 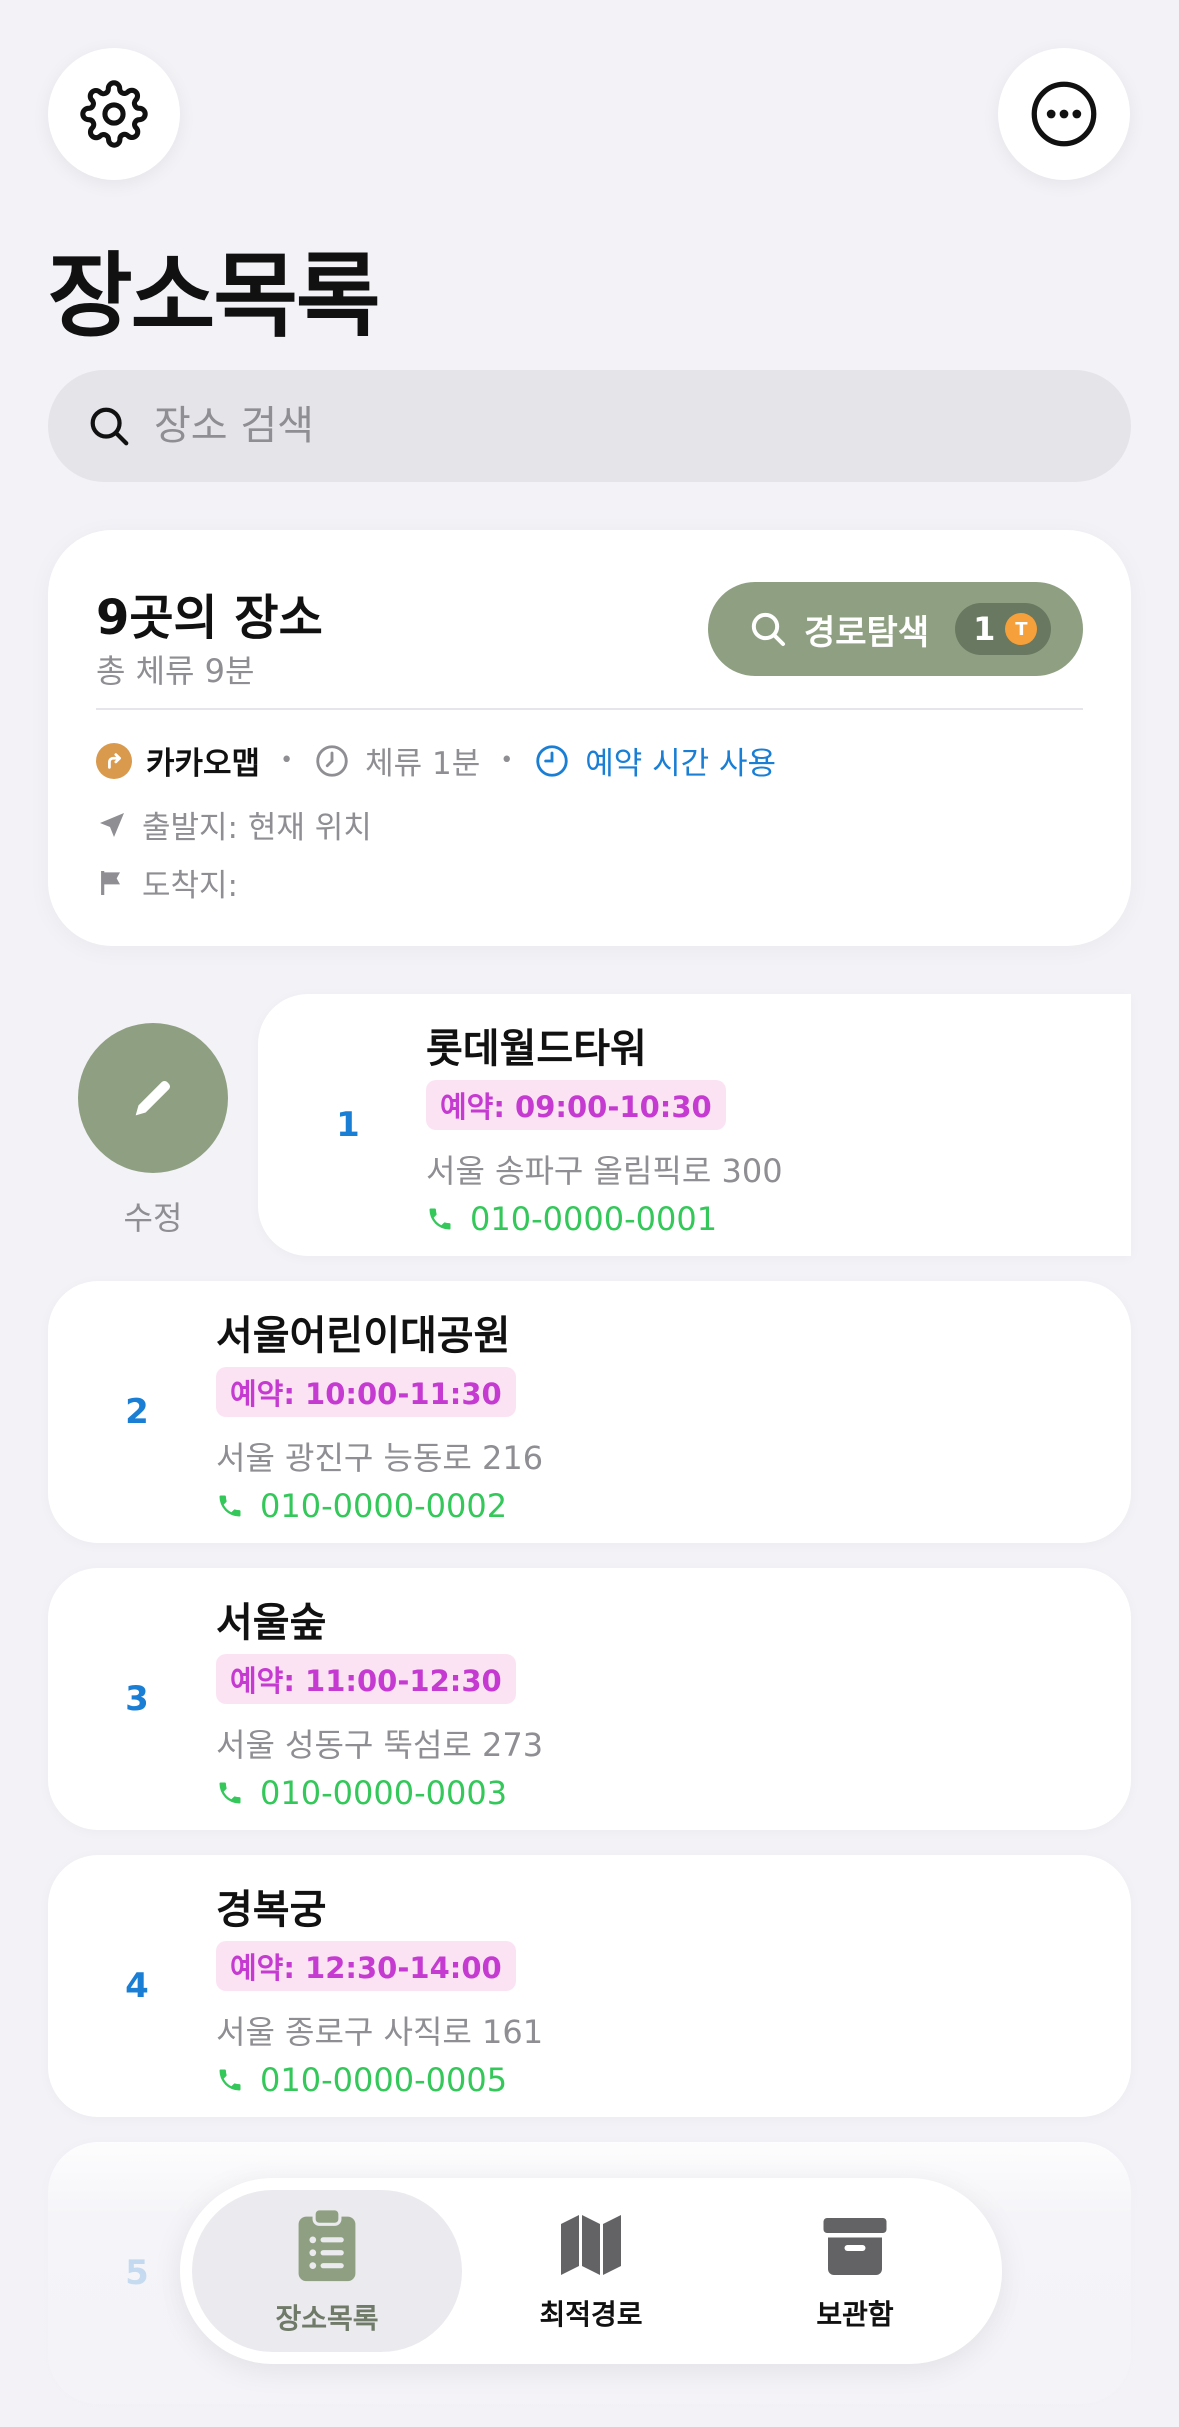 I want to click on map-app-label: 카카오맵, so click(x=203, y=760).